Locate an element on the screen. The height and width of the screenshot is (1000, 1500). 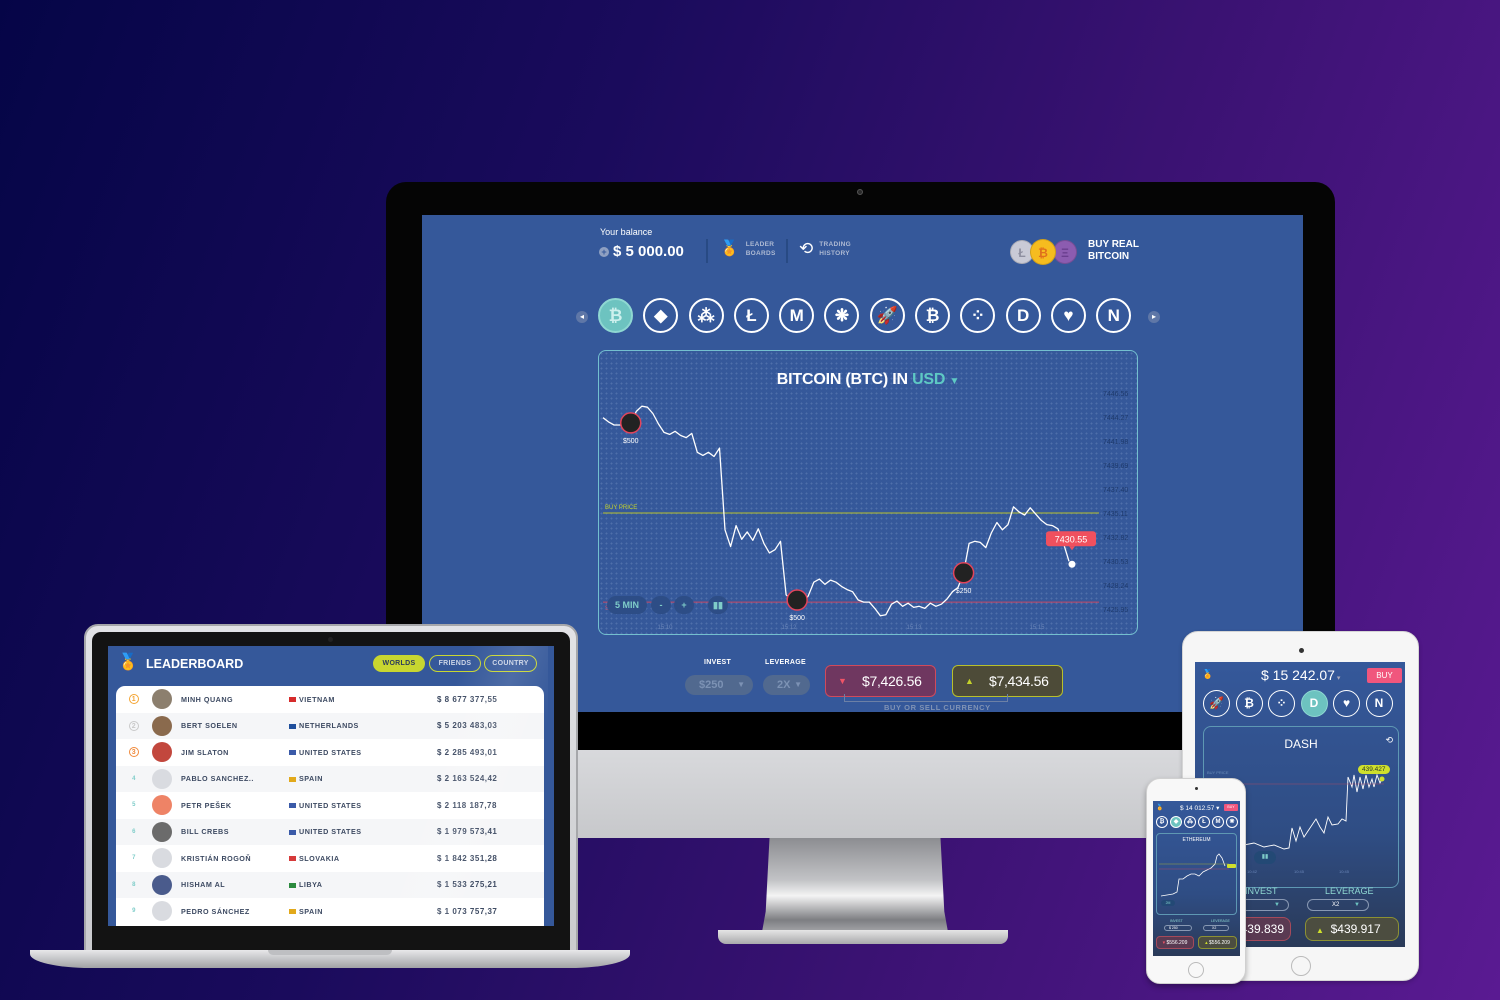
table-row: 1 MINH QUANG VIETNAM $ 8 677 377,55 is located at coordinates (330, 699).